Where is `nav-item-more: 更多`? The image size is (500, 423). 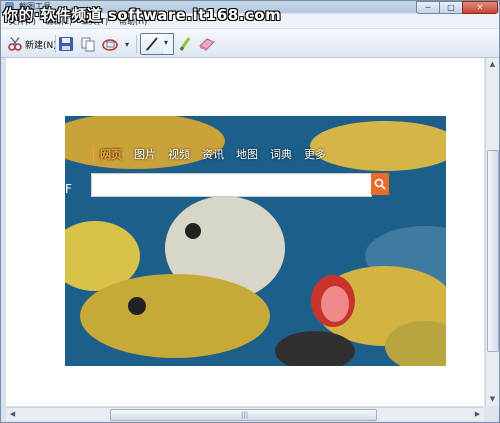 nav-item-more: 更多 is located at coordinates (315, 154).